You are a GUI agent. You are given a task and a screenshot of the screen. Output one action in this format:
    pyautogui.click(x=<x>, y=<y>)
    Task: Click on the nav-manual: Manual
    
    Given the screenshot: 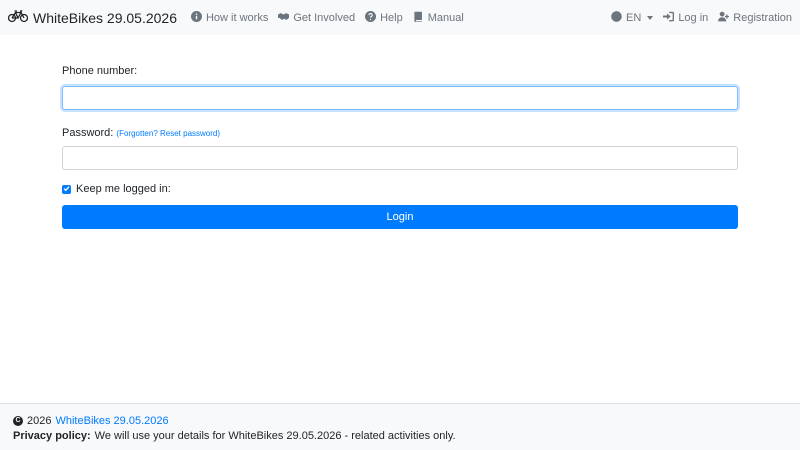 What is the action you would take?
    pyautogui.click(x=438, y=18)
    